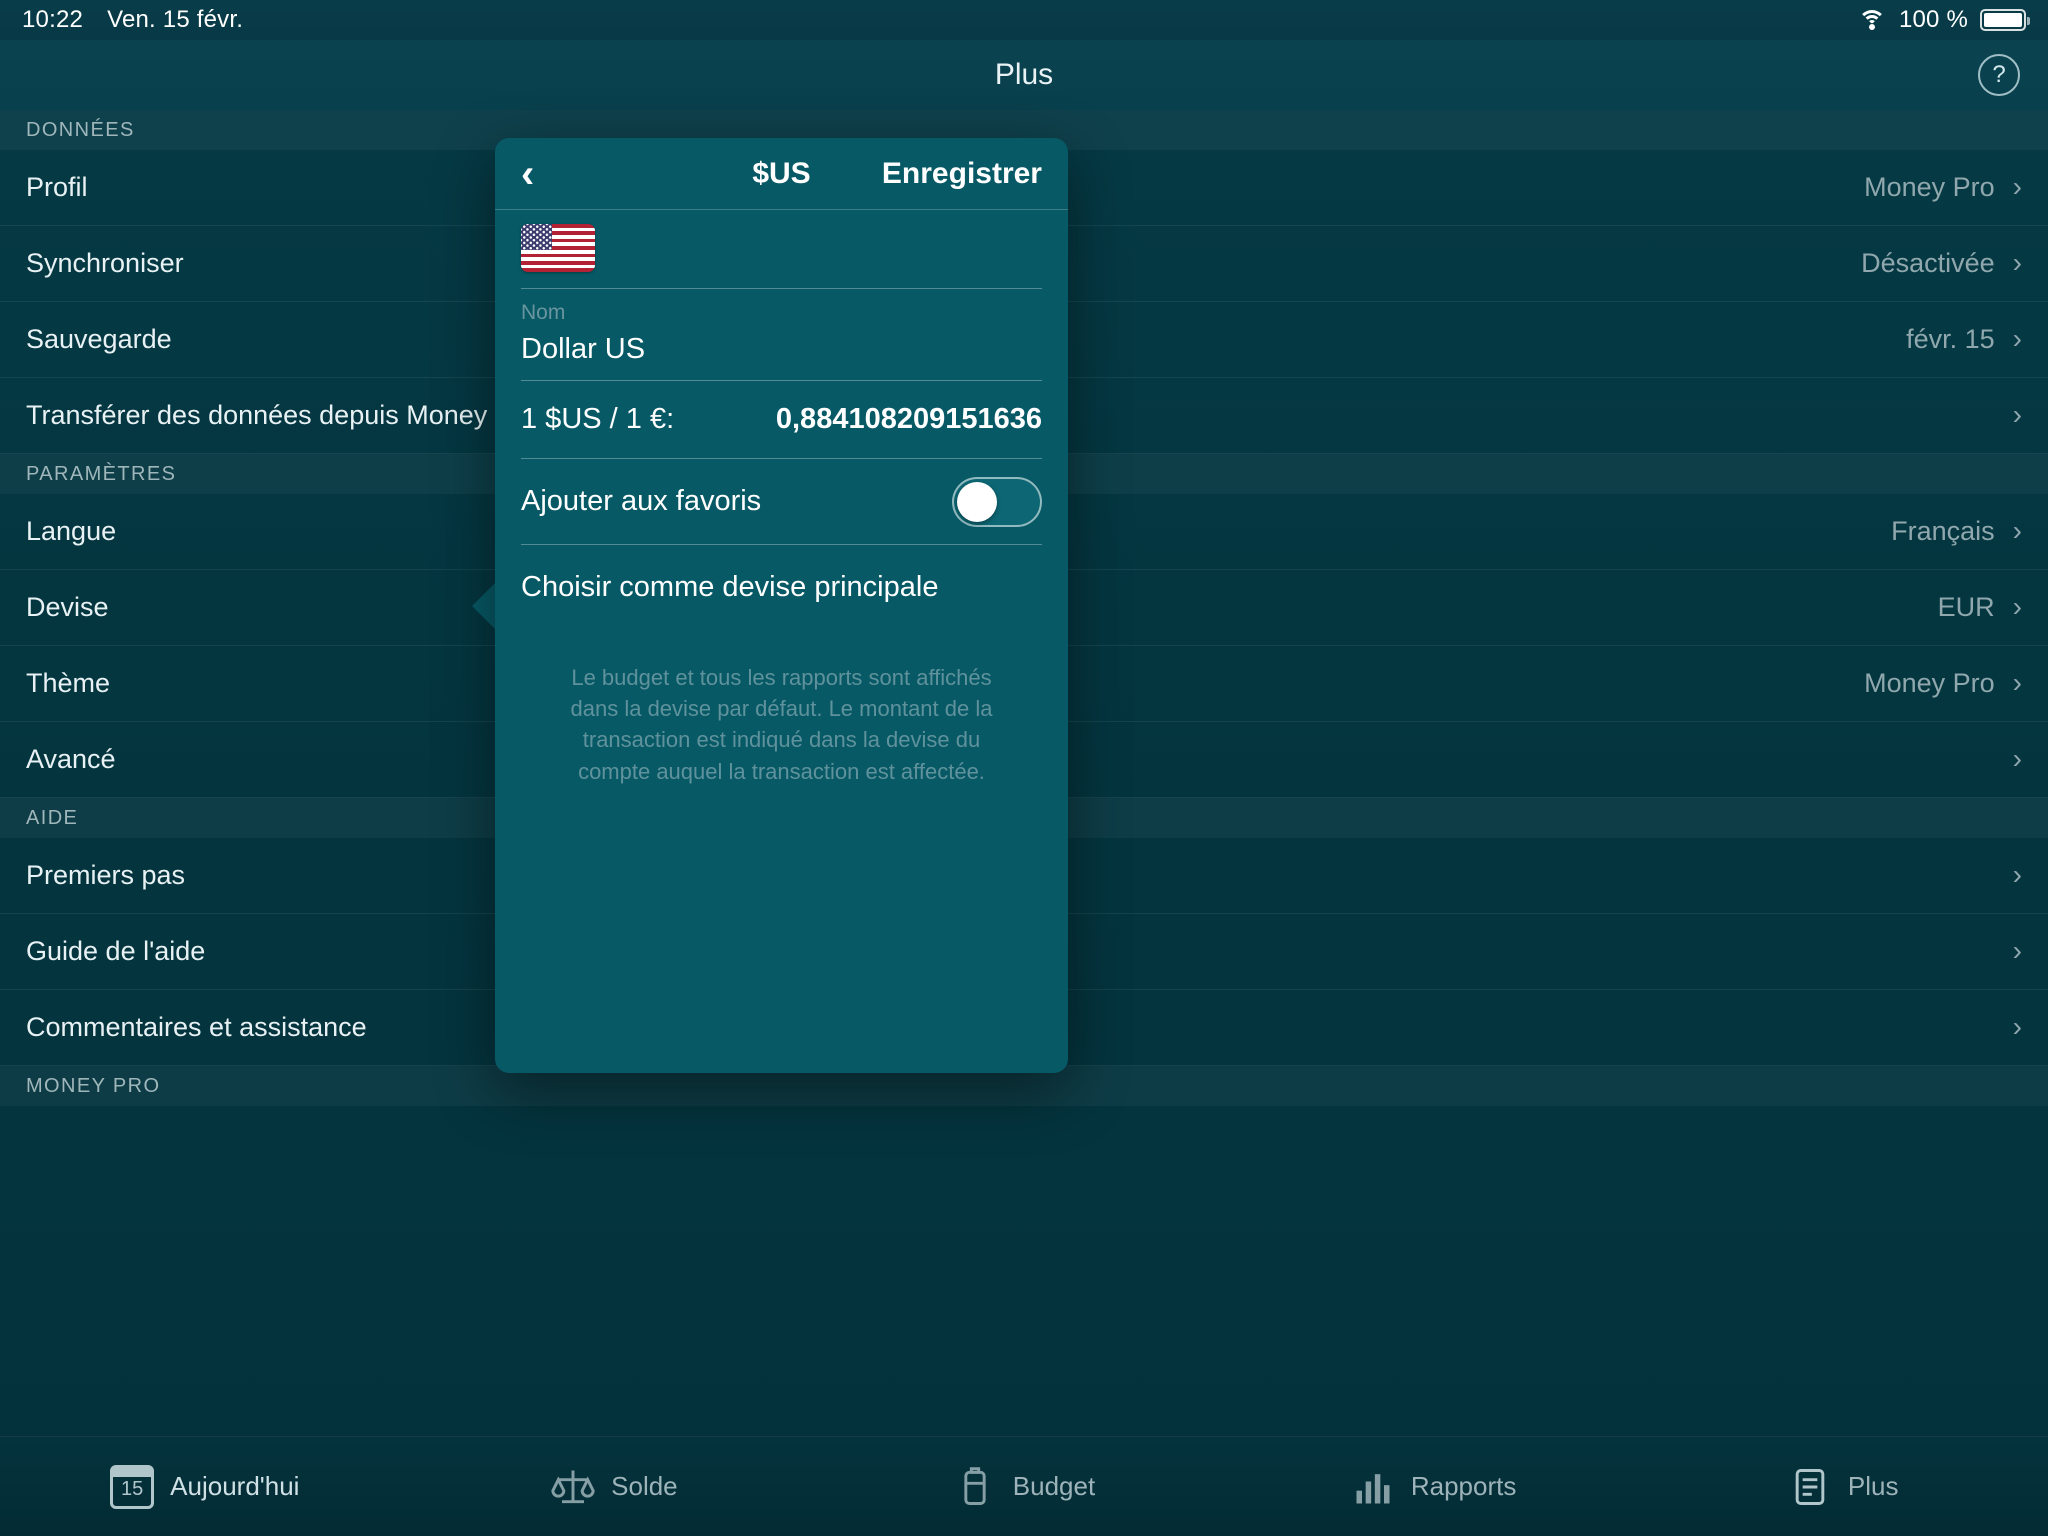 This screenshot has height=1536, width=2048. What do you see at coordinates (1943, 531) in the screenshot?
I see `row-value: Français` at bounding box center [1943, 531].